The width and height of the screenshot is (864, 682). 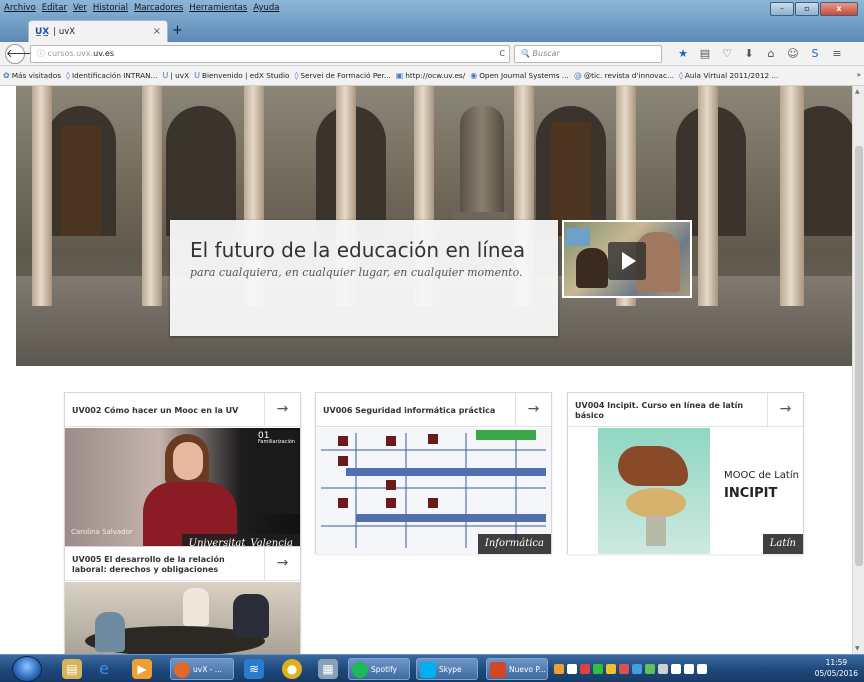 I want to click on more-bookmarks-icon: », so click(x=859, y=74).